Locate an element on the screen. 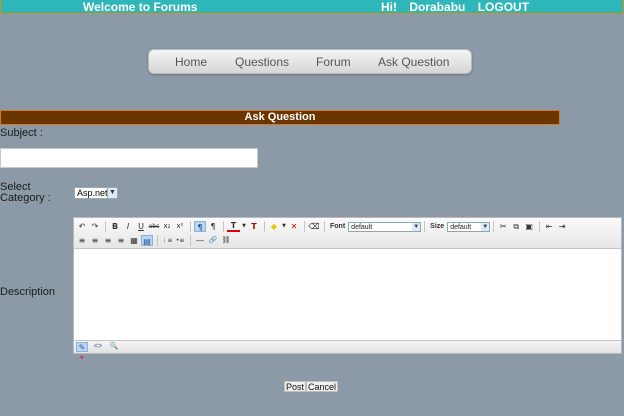 The image size is (624, 416). user-area: Hi! Dorababu LOGOUT is located at coordinates (458, 7).